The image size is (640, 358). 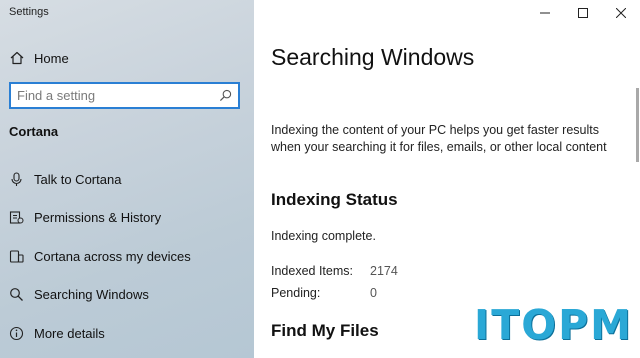 I want to click on sidebar-item-label: More details, so click(x=69, y=333).